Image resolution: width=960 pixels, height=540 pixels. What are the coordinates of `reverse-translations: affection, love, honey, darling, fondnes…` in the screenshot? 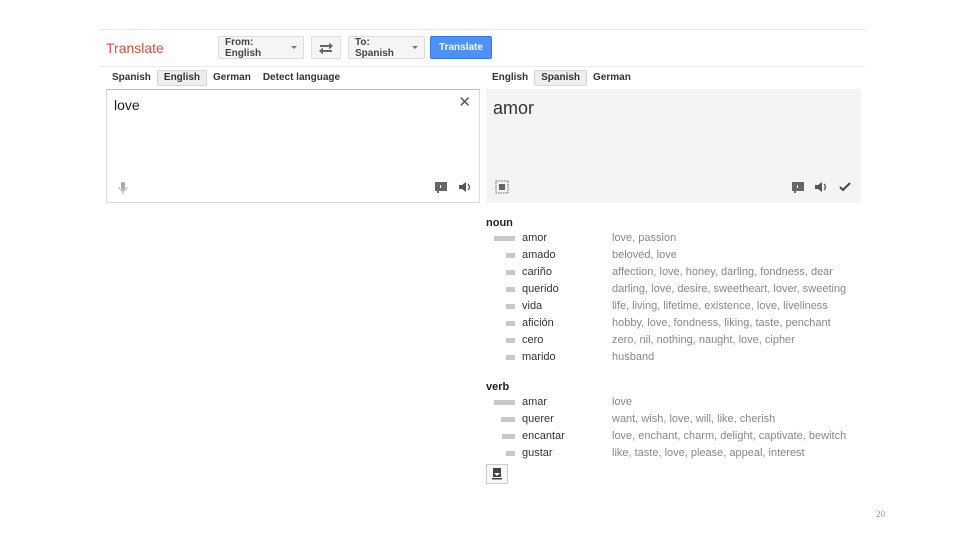 It's located at (722, 272).